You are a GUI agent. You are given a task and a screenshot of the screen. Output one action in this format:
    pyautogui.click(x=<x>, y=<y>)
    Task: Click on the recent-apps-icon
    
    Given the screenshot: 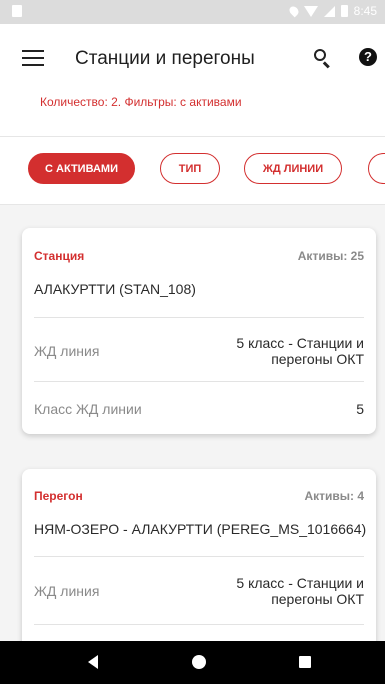 What is the action you would take?
    pyautogui.click(x=305, y=662)
    